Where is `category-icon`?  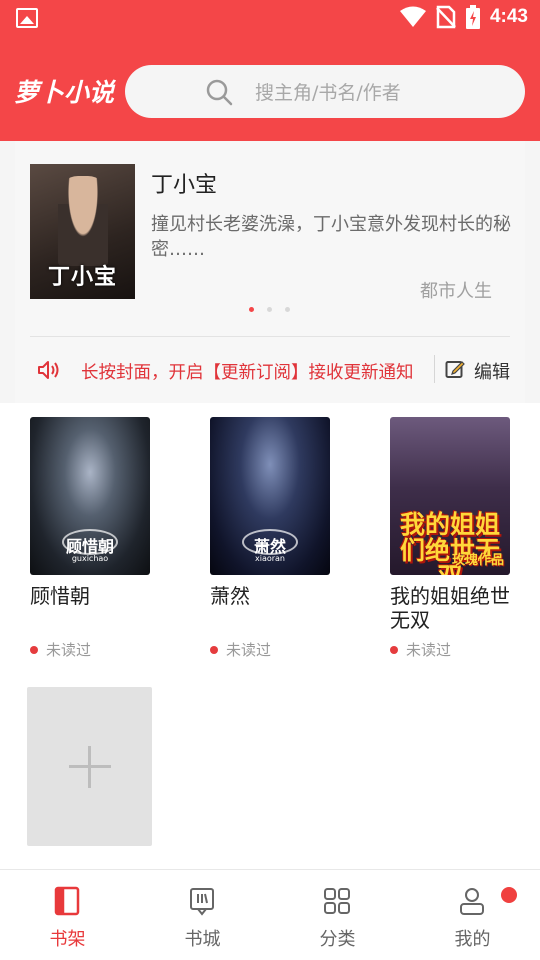
category-icon is located at coordinates (337, 901).